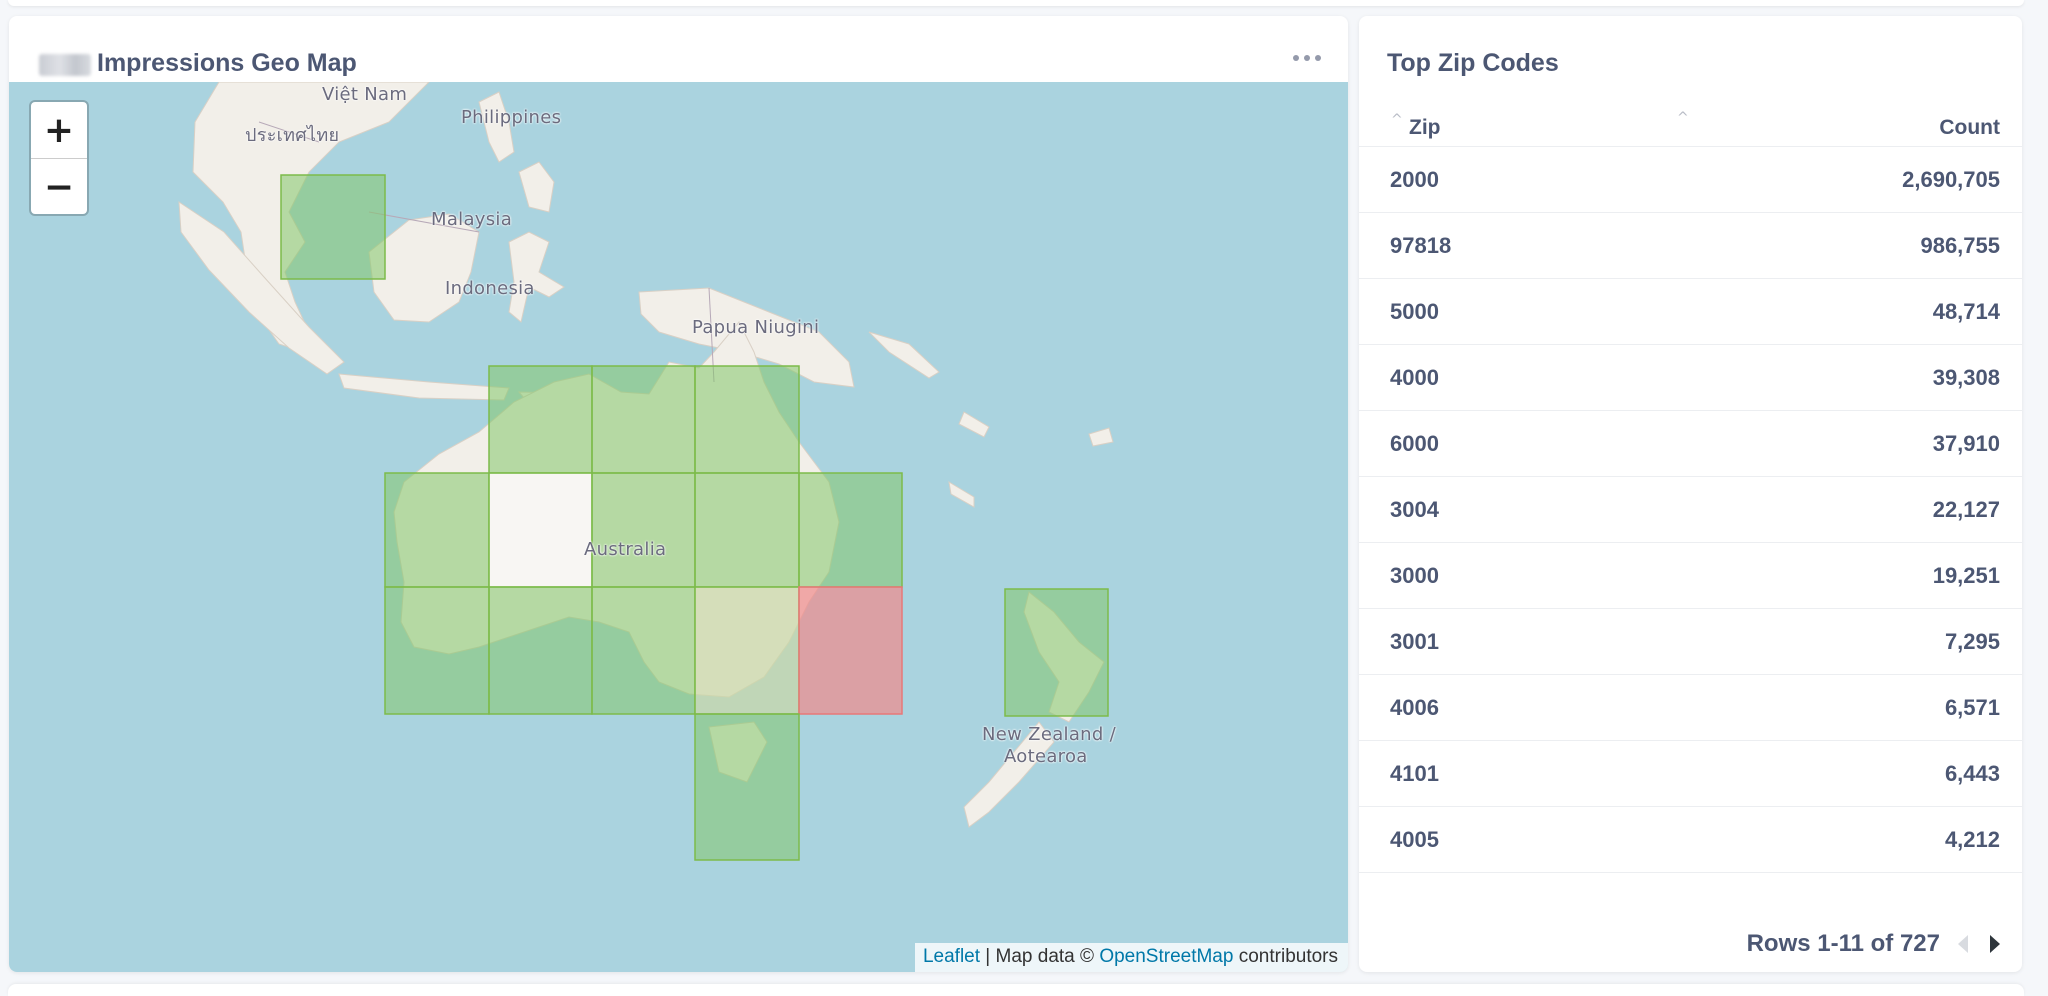  I want to click on count-cell: 2,690,705, so click(1951, 179).